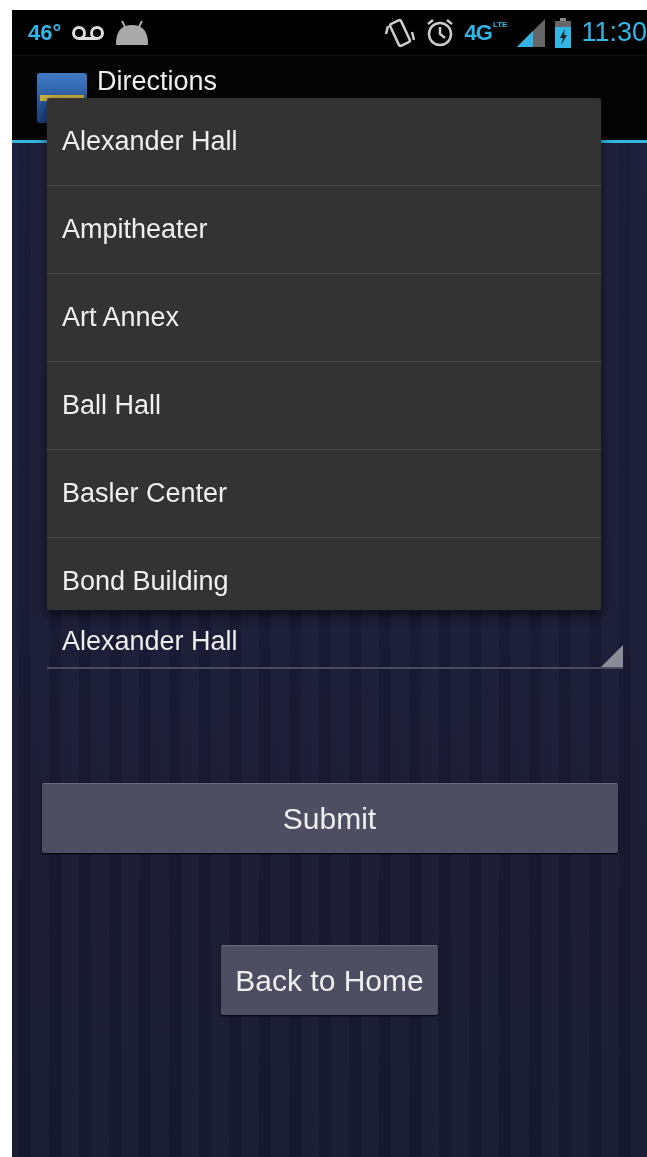 Image resolution: width=647 pixels, height=1157 pixels. I want to click on action-button: Back to Home, so click(329, 980).